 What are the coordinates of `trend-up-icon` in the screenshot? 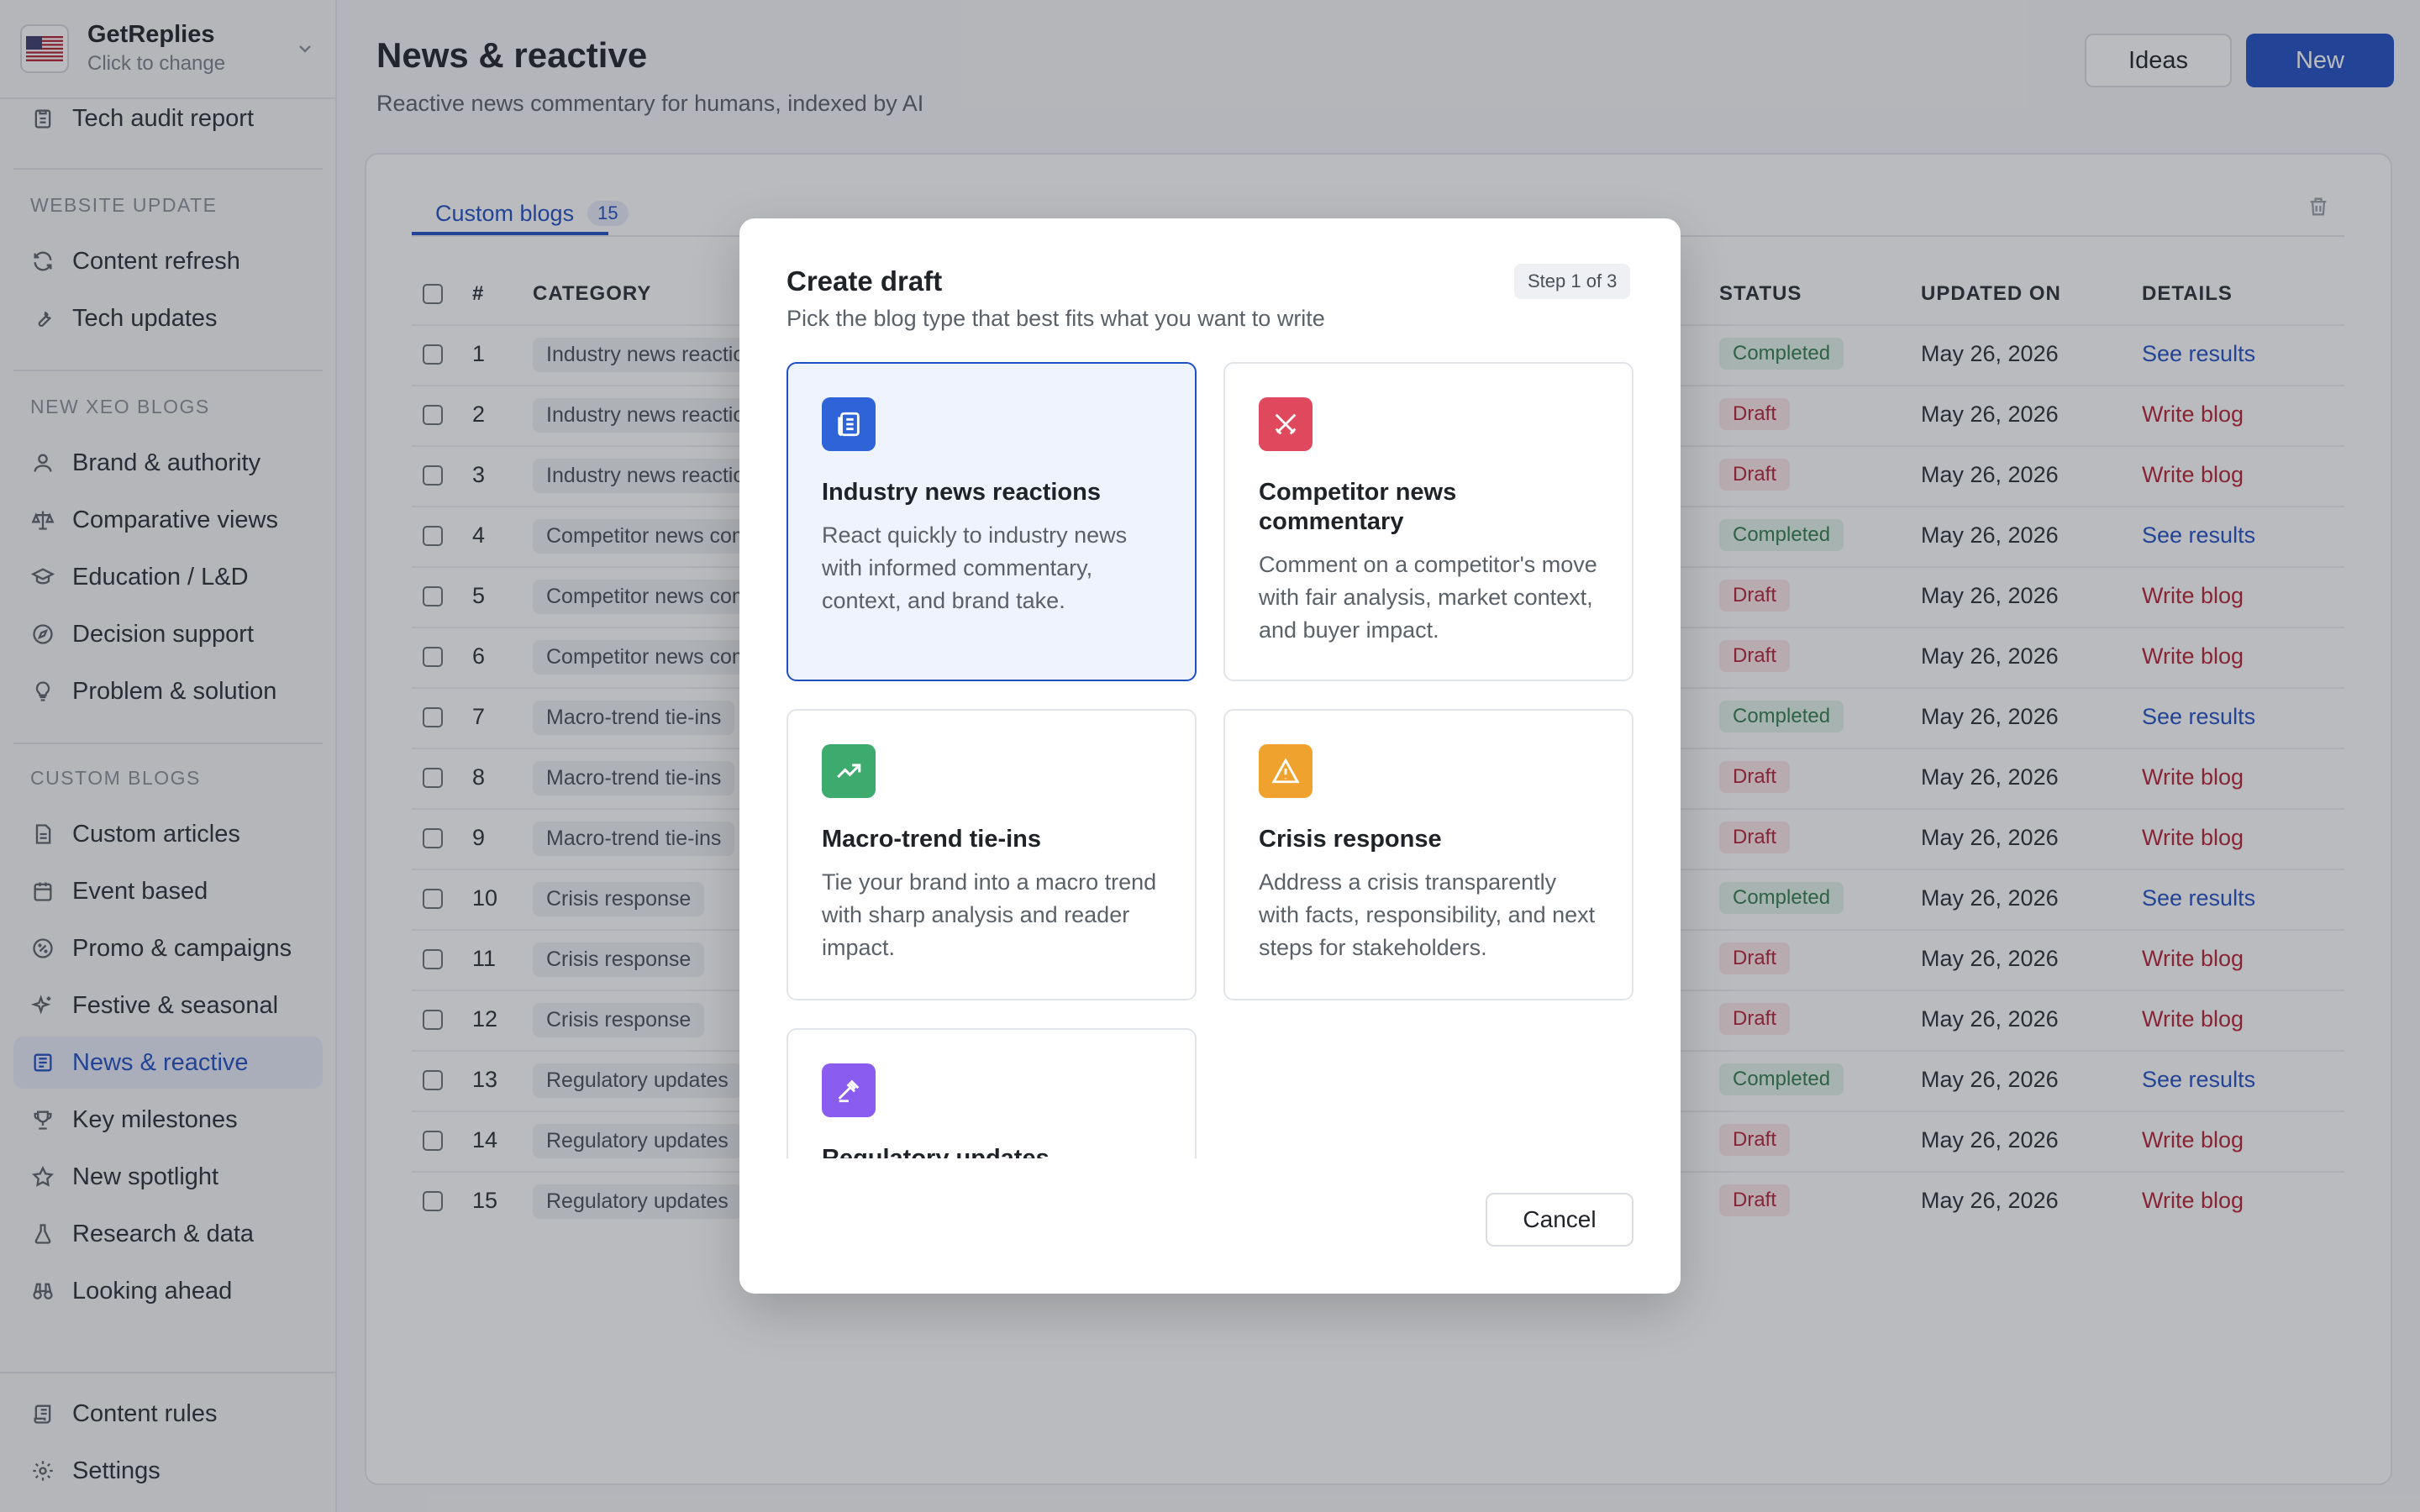 It's located at (849, 771).